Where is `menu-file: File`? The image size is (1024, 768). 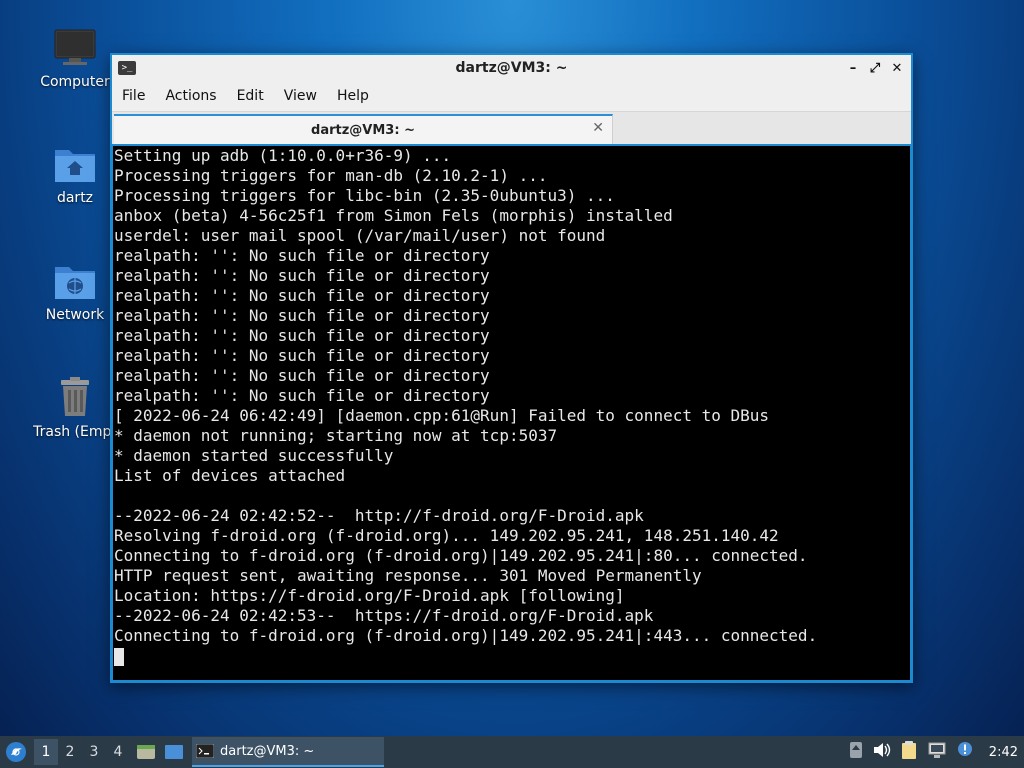
menu-file: File is located at coordinates (133, 96).